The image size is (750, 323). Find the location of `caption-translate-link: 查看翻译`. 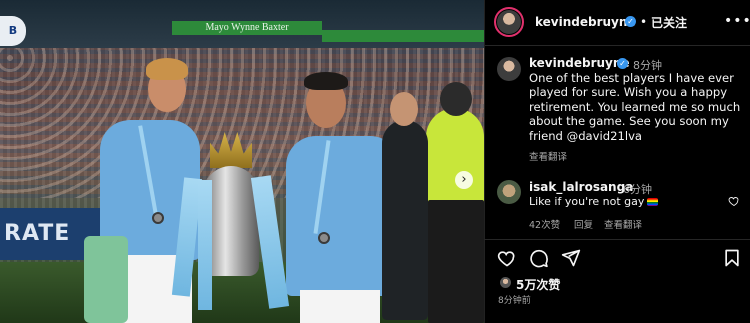

caption-translate-link: 查看翻译 is located at coordinates (548, 156).